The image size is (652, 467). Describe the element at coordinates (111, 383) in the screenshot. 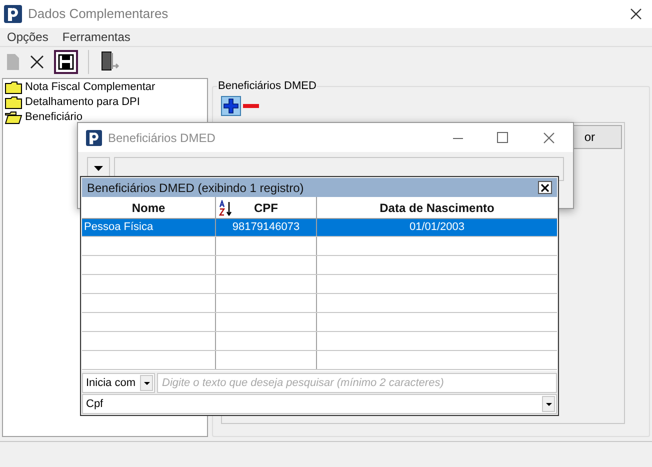

I see `combobox-value: Inicia com` at that location.